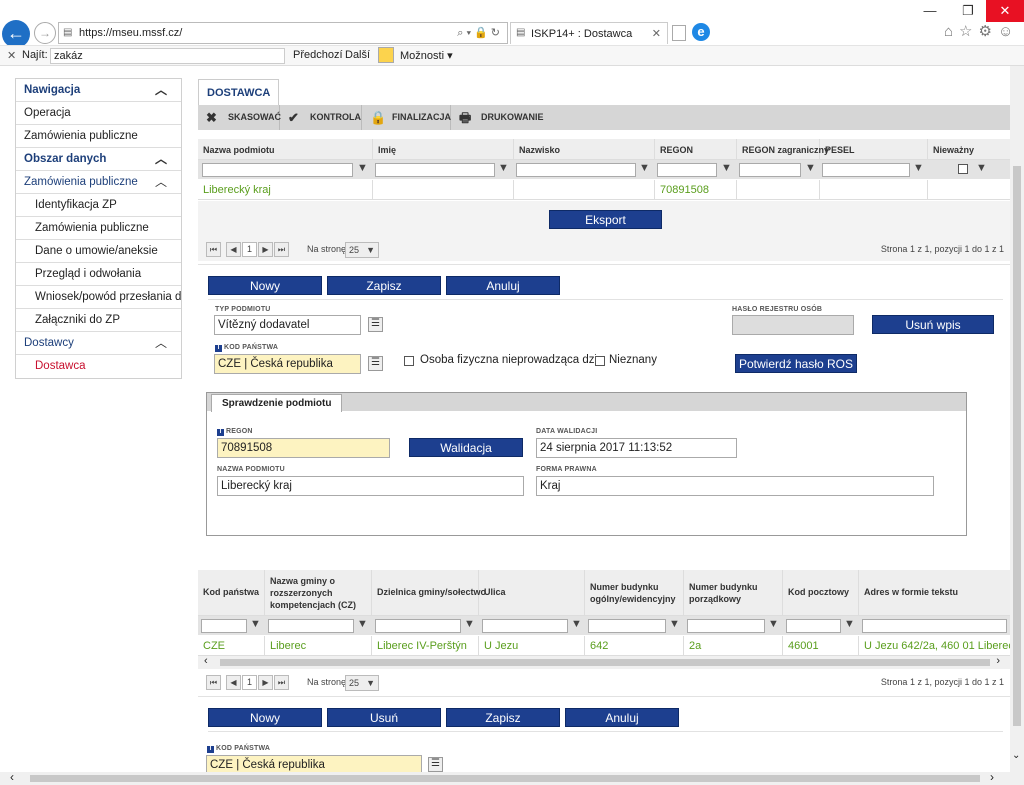 The width and height of the screenshot is (1024, 785). I want to click on per-page-select: 25 ▼, so click(362, 250).